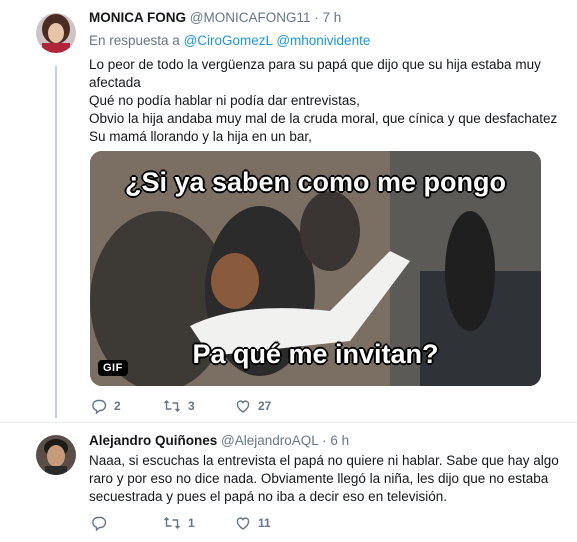 The height and width of the screenshot is (542, 577). What do you see at coordinates (315, 354) in the screenshot?
I see `meme-bottom-caption: Pa qué me invitan?` at bounding box center [315, 354].